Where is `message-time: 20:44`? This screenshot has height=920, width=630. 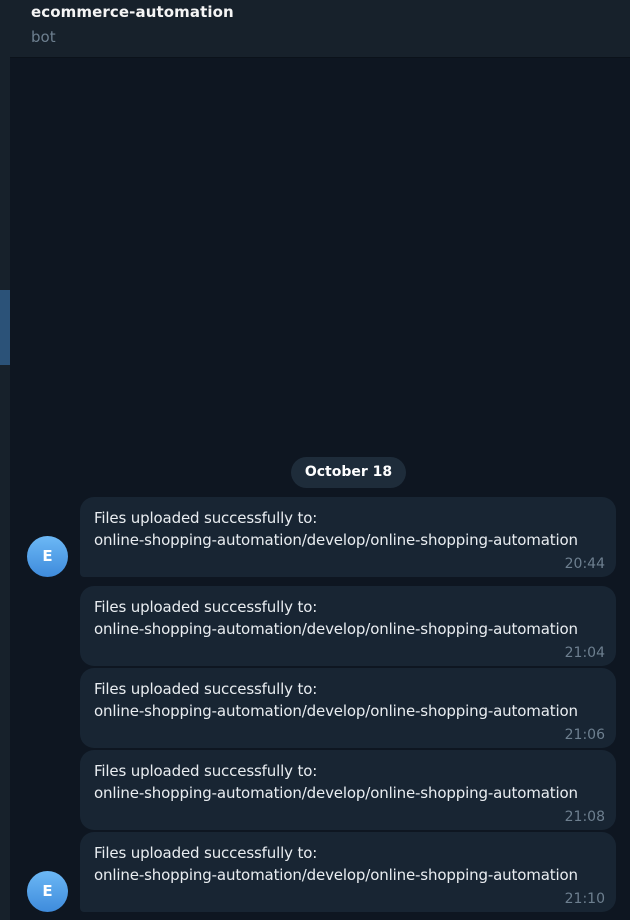
message-time: 20:44 is located at coordinates (584, 564).